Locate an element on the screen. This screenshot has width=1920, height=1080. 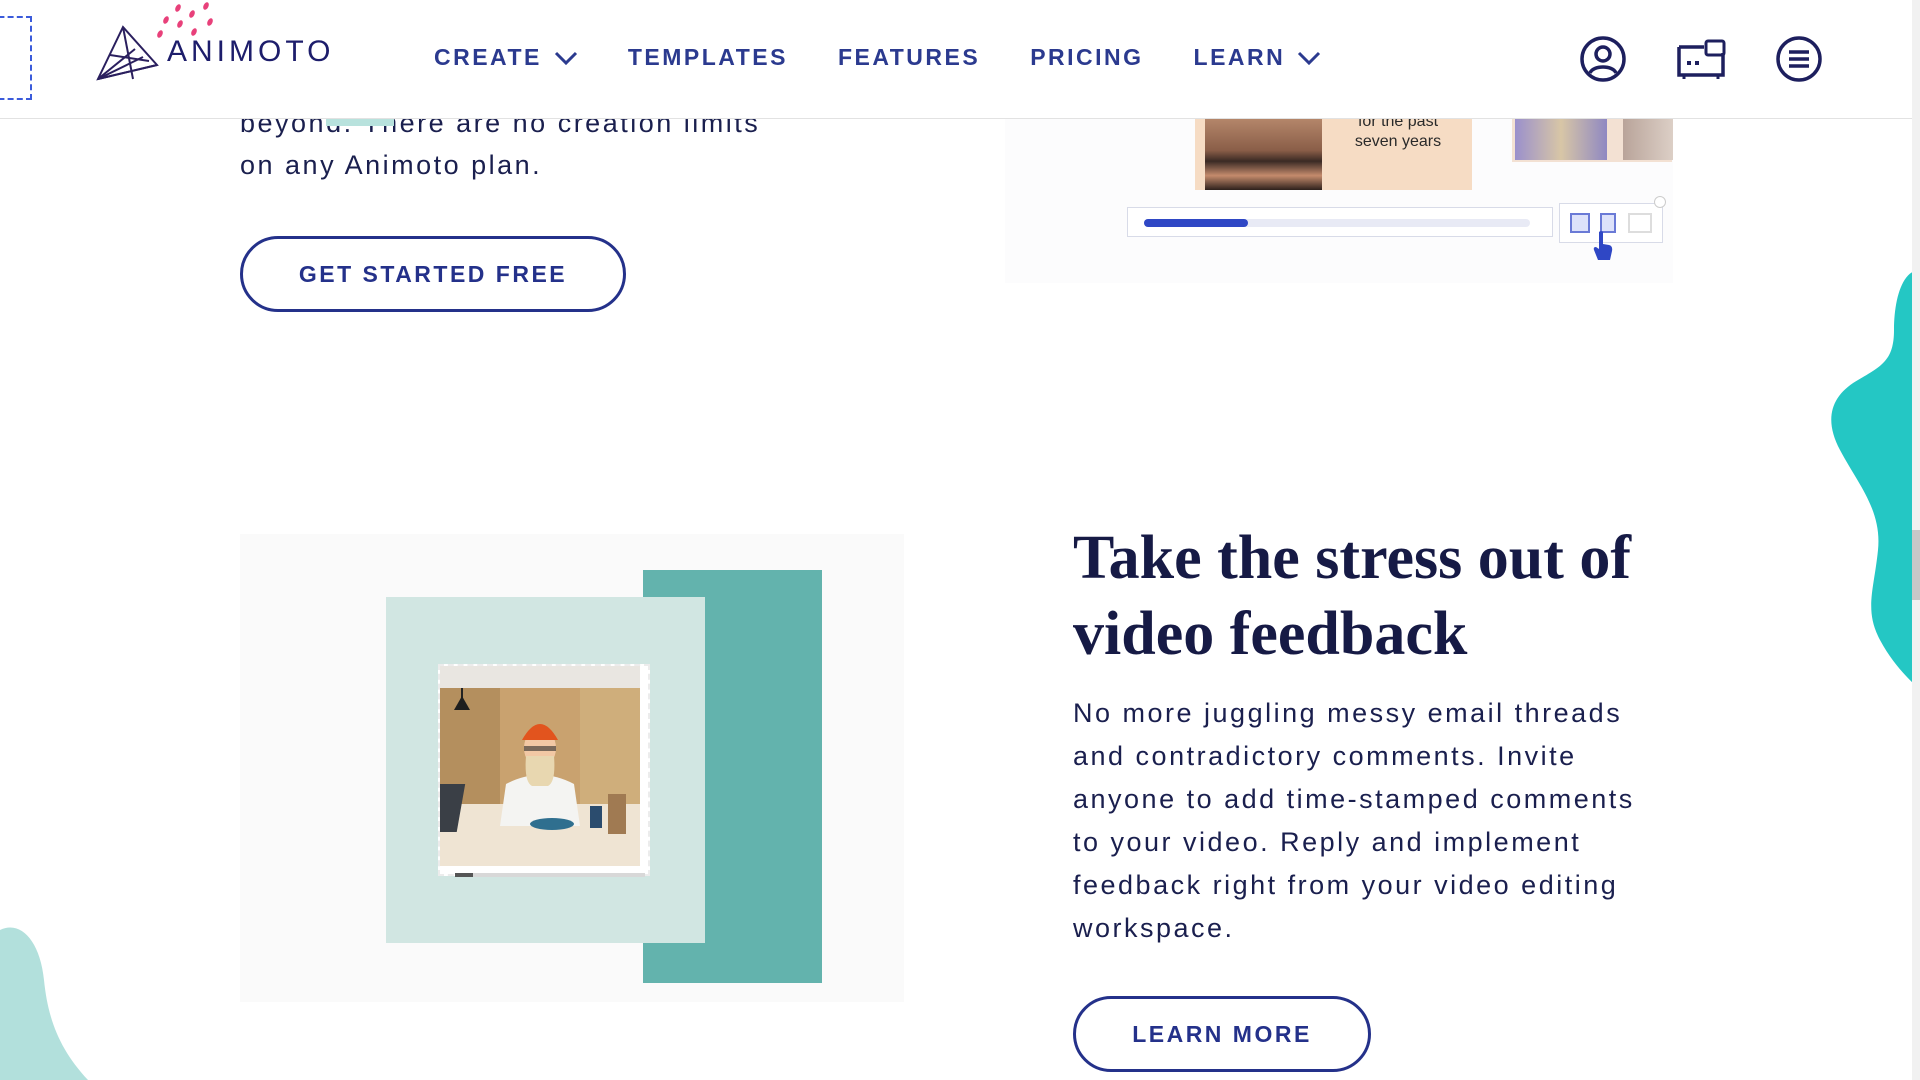
nav-pricing: PRICING is located at coordinates (1086, 57).